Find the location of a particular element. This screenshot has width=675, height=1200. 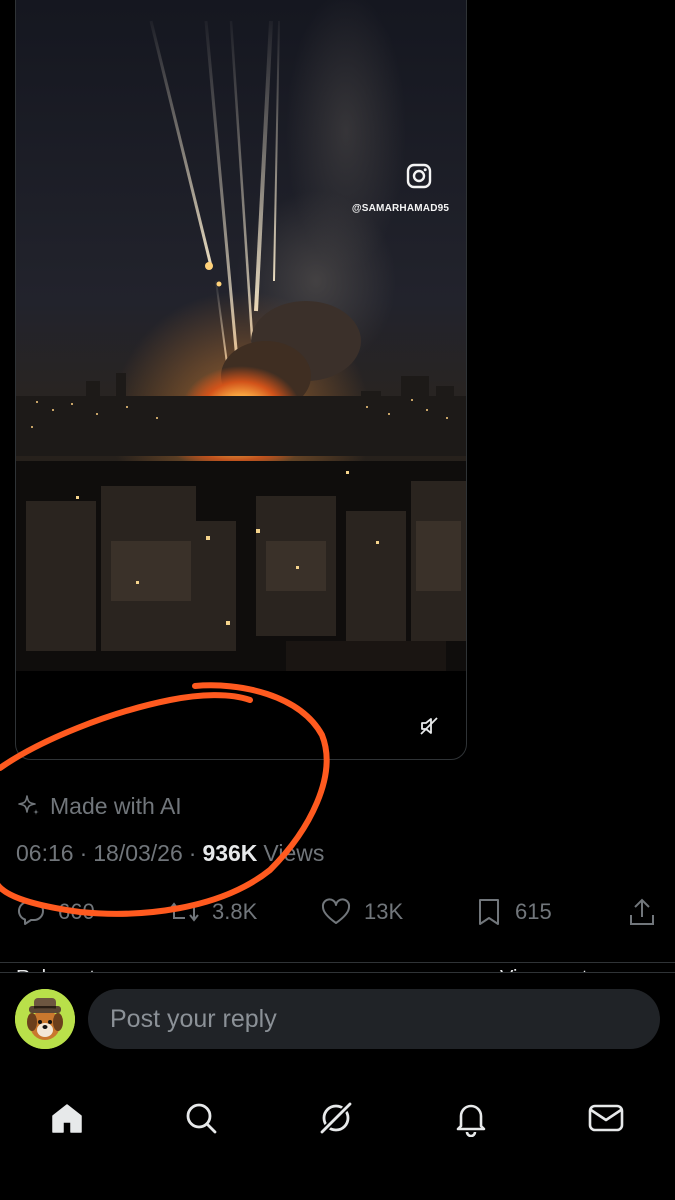

bell-icon is located at coordinates (471, 1120).